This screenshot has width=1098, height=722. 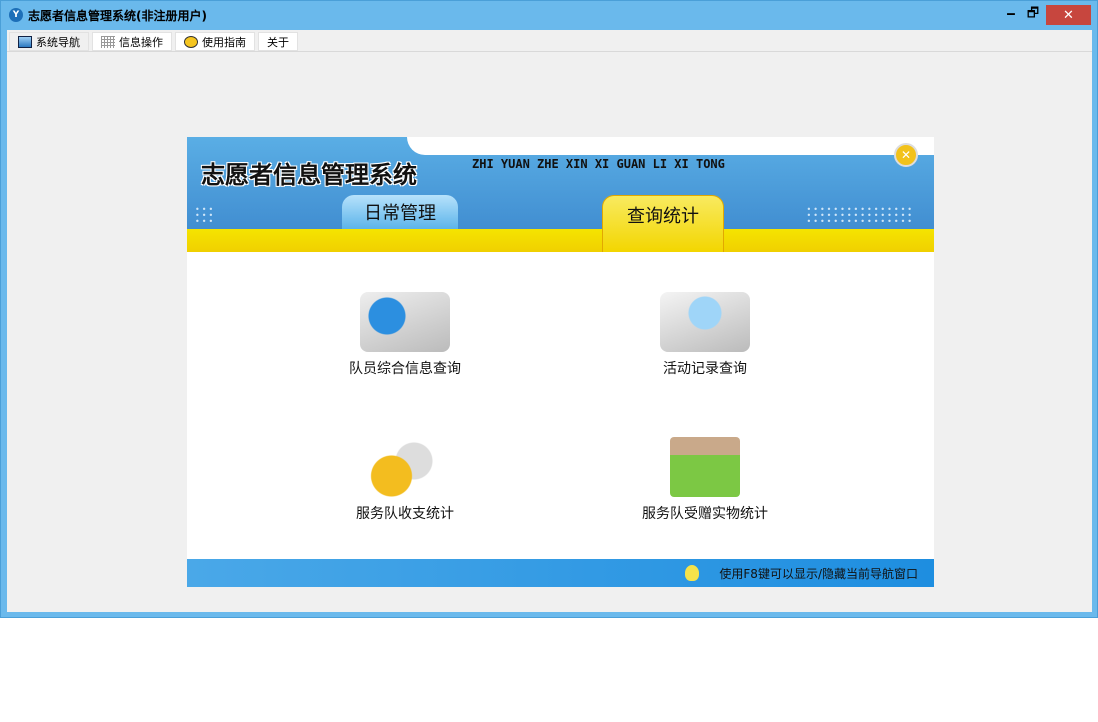 What do you see at coordinates (560, 573) in the screenshot?
I see `footer-bar: 使用F8键可以显示/隐藏当前导航窗口` at bounding box center [560, 573].